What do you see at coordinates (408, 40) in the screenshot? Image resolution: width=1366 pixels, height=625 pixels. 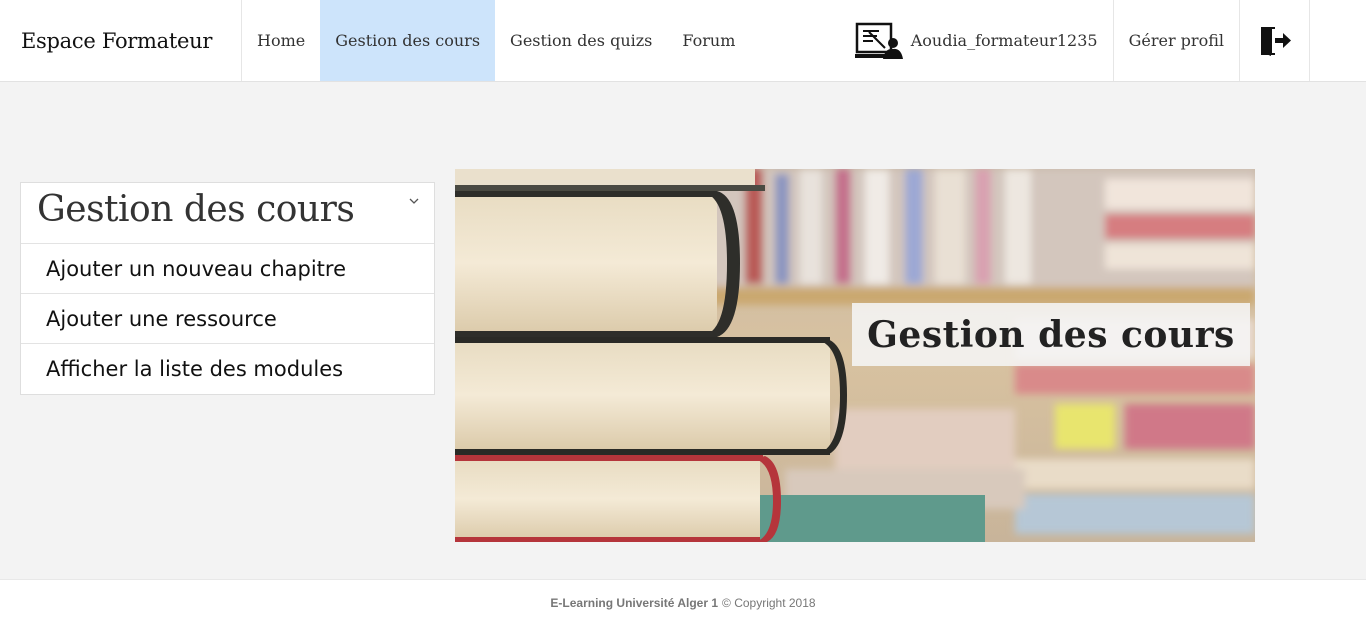 I see `nav-link-gestion-cours: Gestion des cours` at bounding box center [408, 40].